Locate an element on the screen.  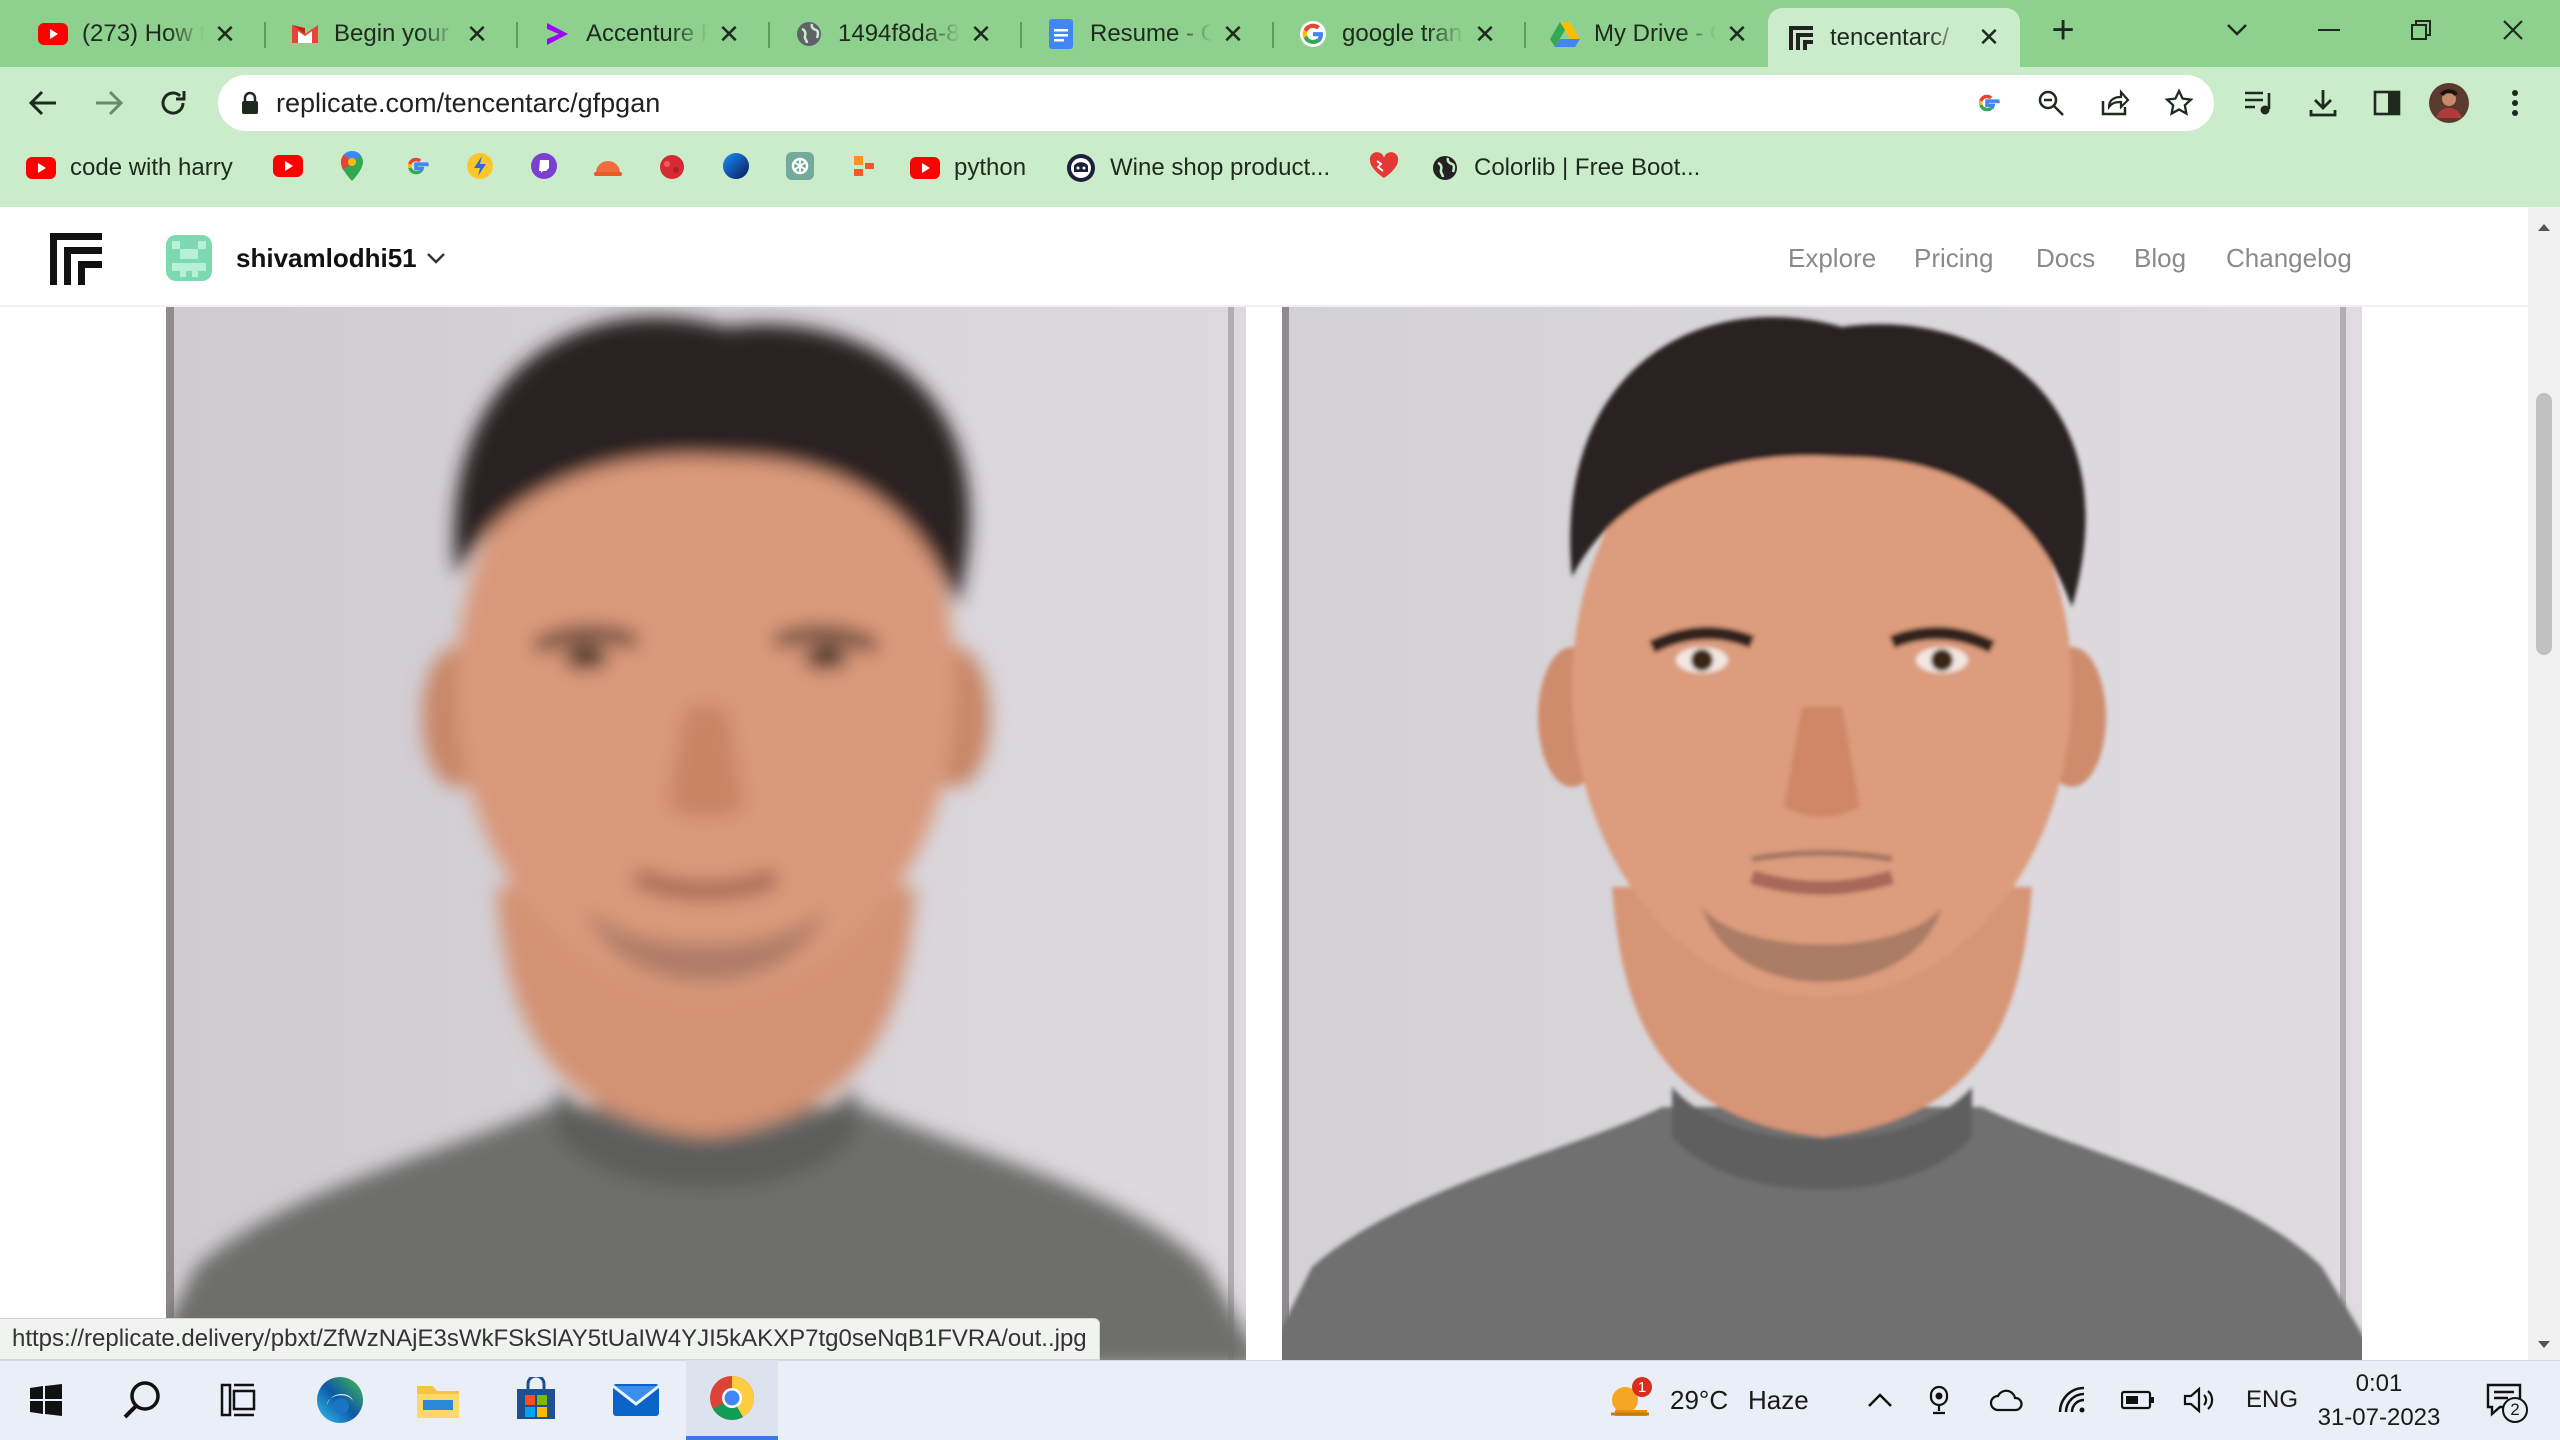
battery-icon is located at coordinates (2138, 1400).